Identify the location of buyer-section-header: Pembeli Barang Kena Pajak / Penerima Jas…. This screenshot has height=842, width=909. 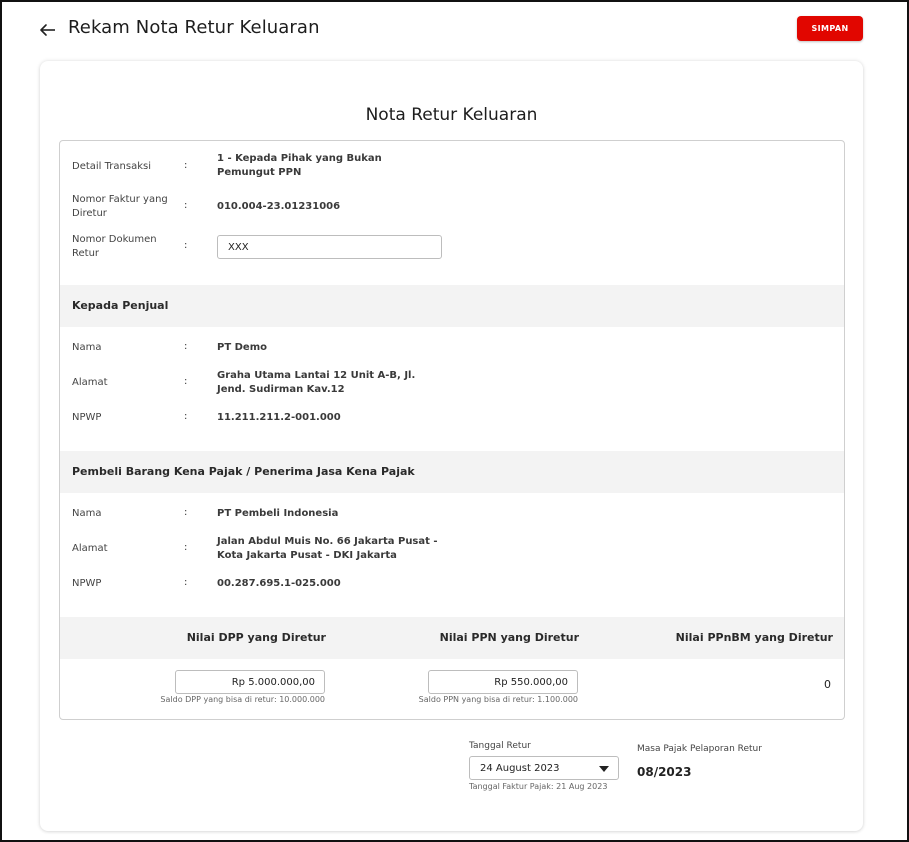
(452, 472).